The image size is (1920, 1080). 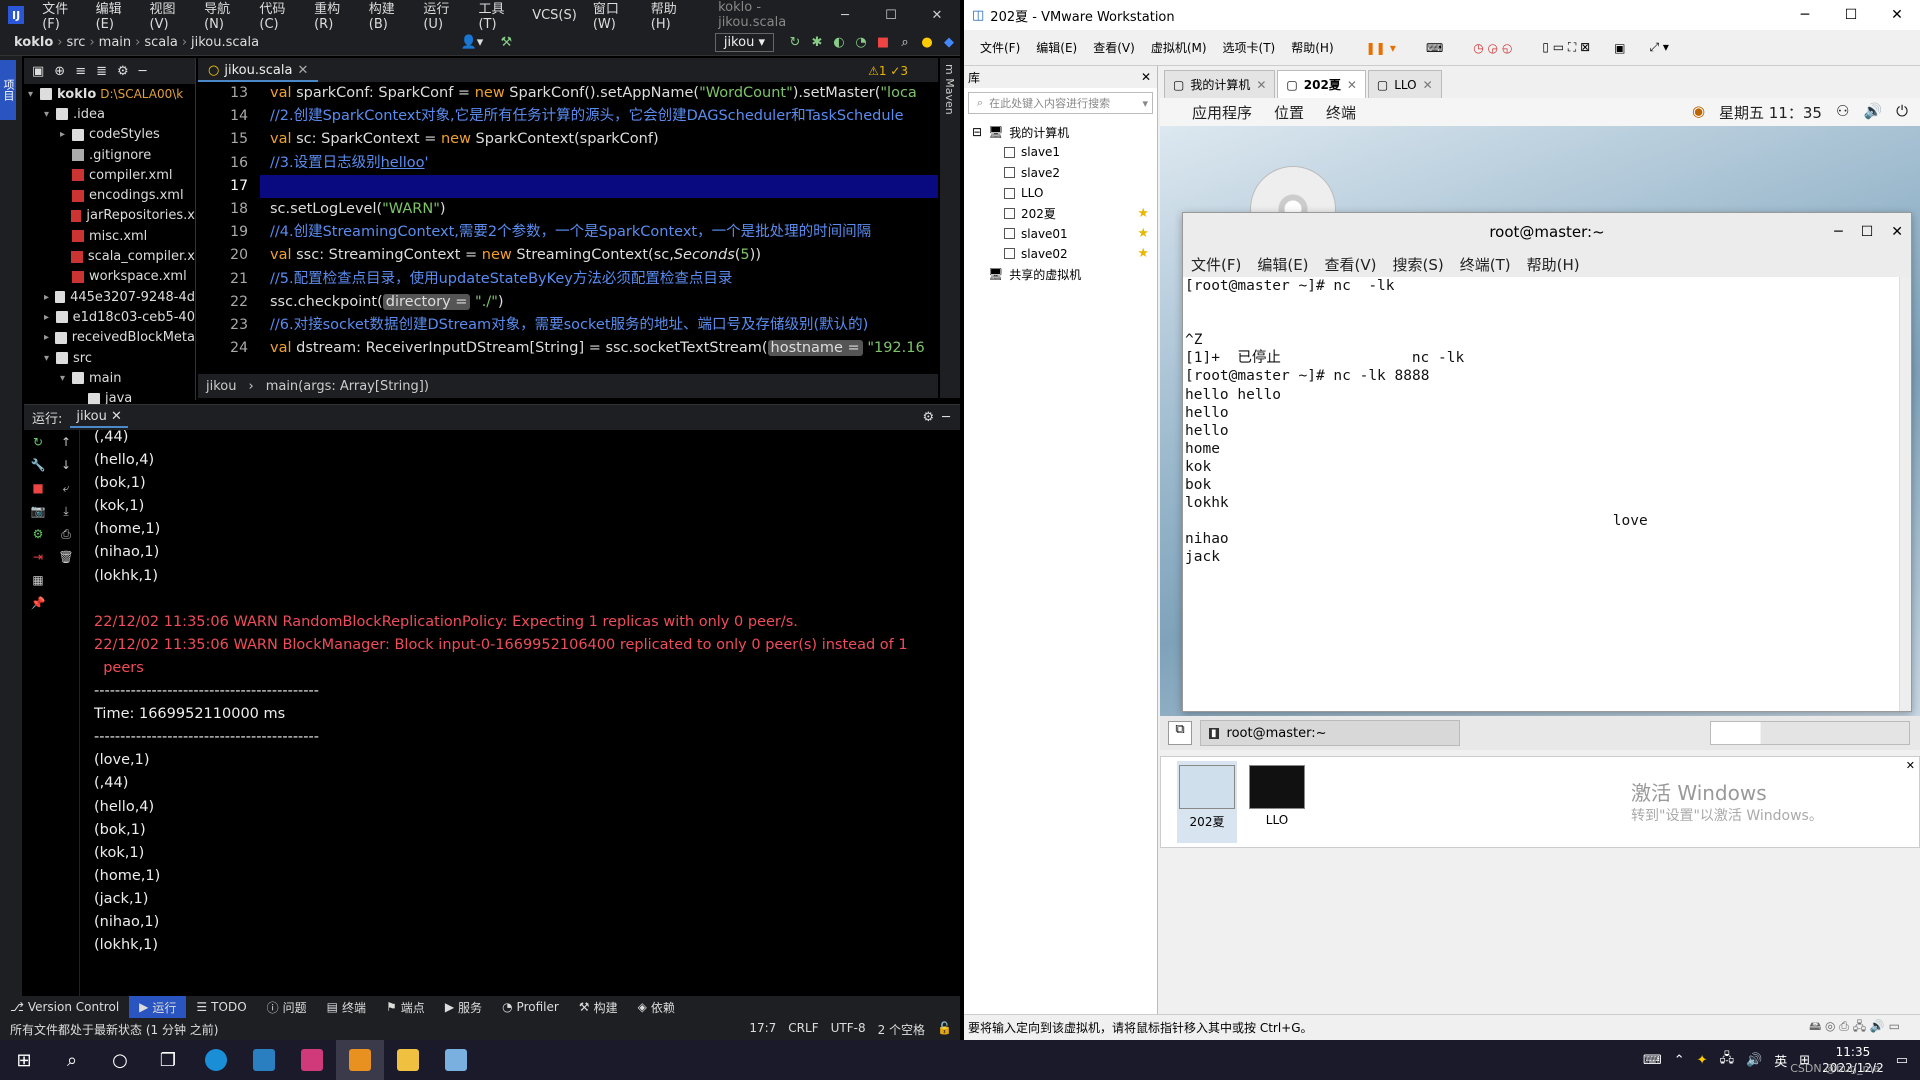 What do you see at coordinates (258, 71) in the screenshot?
I see `tab-jikou-scala: ○ jikou.scala ✕` at bounding box center [258, 71].